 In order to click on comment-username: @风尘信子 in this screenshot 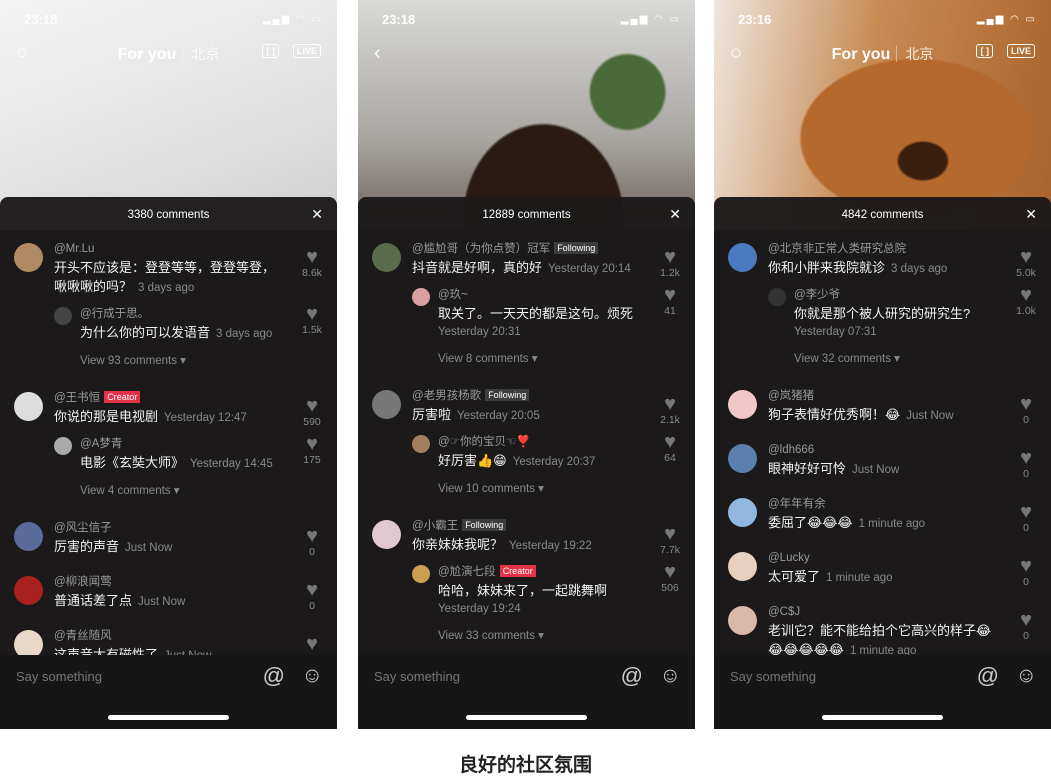, I will do `click(195, 528)`.